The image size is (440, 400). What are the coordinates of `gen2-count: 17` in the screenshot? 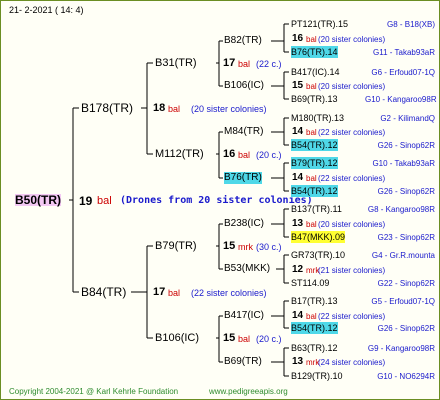 It's located at (229, 63).